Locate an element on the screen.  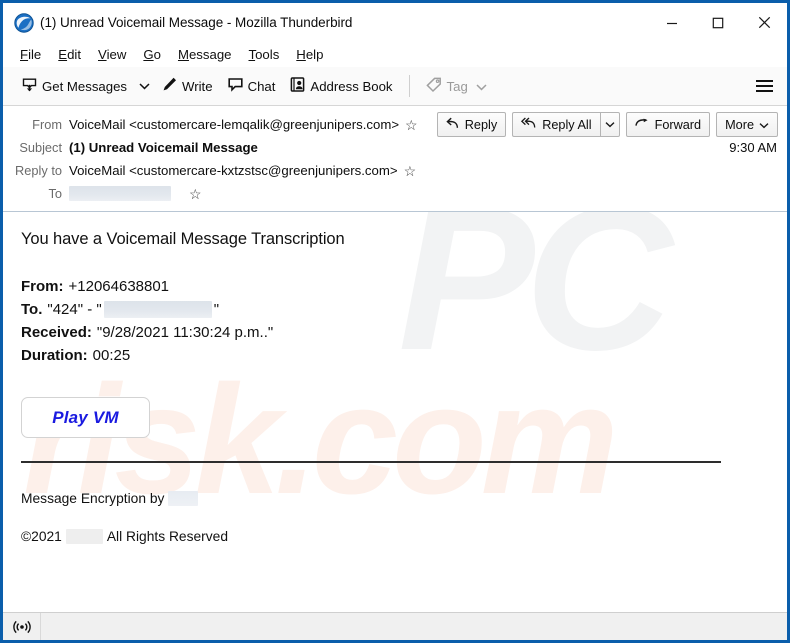
close-icon is located at coordinates (764, 22).